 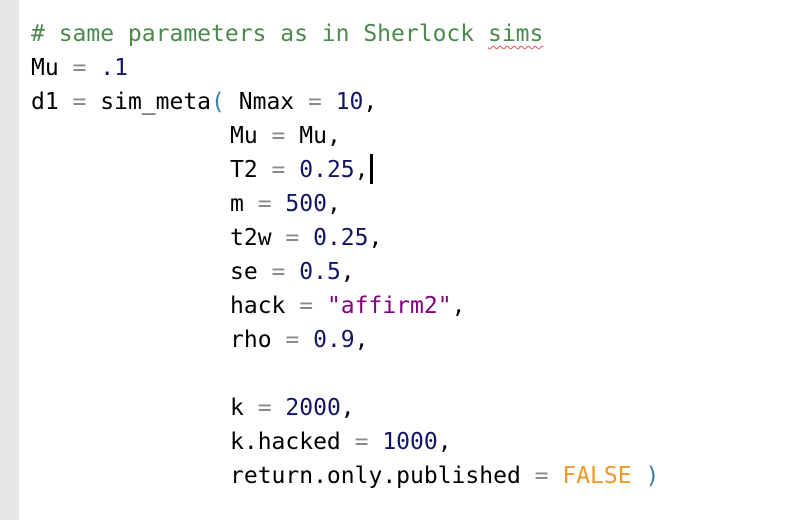 I want to click on code-line-d1: d1 = sim_meta( Nmax = 10,, so click(x=204, y=102).